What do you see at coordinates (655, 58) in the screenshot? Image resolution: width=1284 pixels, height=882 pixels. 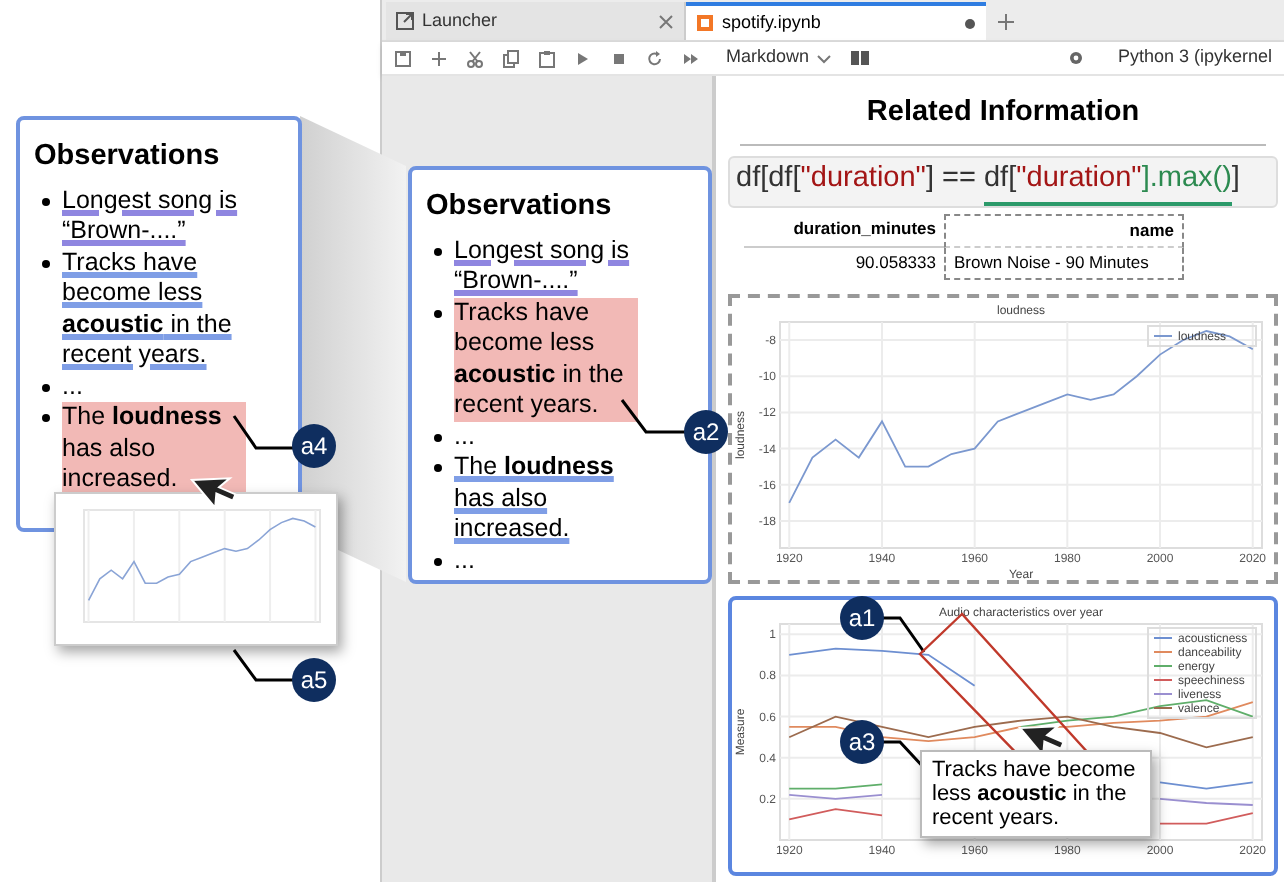 I see `restart-icon` at bounding box center [655, 58].